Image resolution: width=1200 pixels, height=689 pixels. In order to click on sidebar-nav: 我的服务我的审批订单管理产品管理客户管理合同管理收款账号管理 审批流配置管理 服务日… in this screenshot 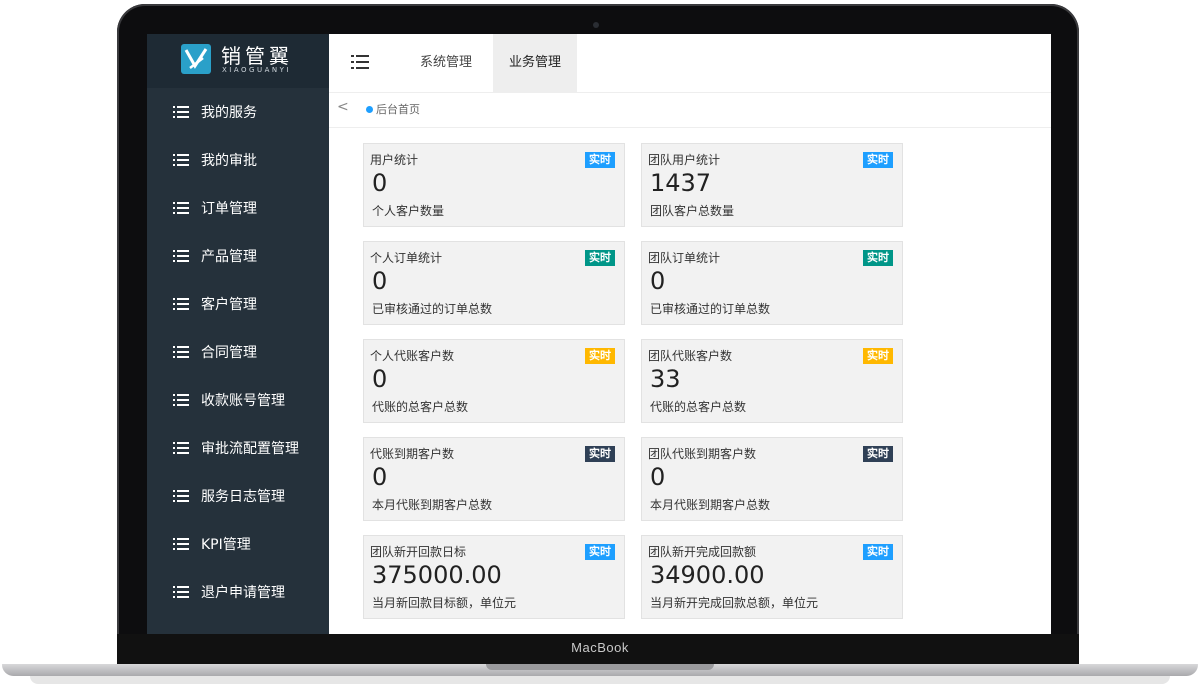, I will do `click(238, 352)`.